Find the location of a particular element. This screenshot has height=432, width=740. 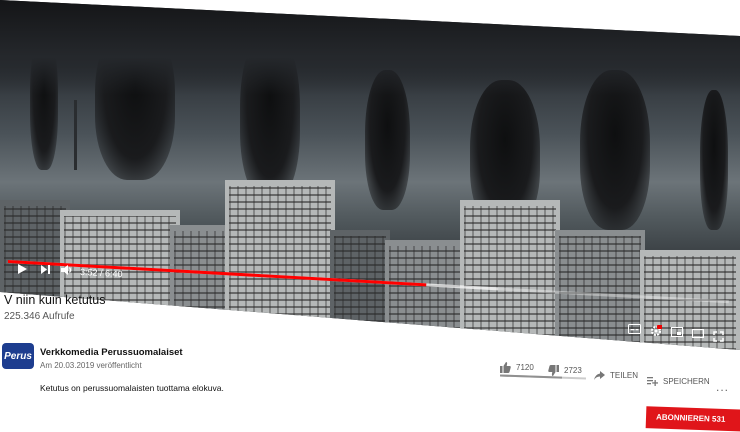

volume-icon is located at coordinates (66, 270).